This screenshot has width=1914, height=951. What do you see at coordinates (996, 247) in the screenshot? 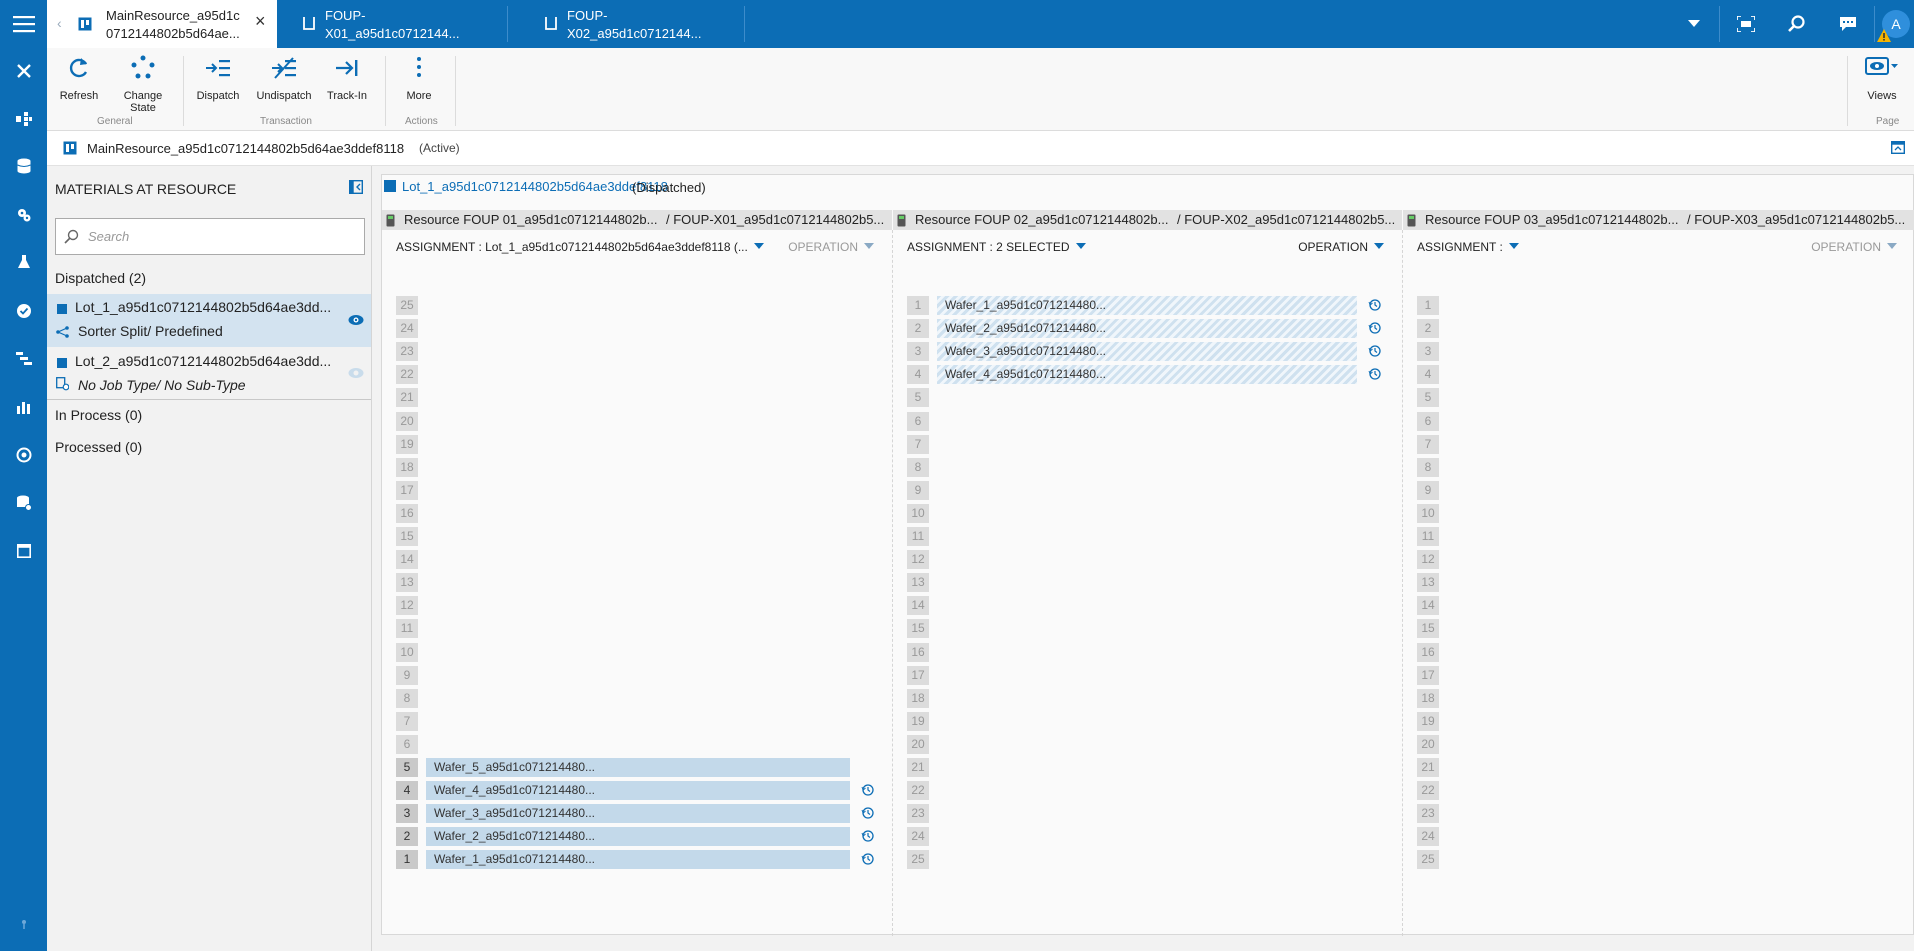
I see `assignment-dropdown: ASSIGNMENT : 2 SELECTED` at bounding box center [996, 247].